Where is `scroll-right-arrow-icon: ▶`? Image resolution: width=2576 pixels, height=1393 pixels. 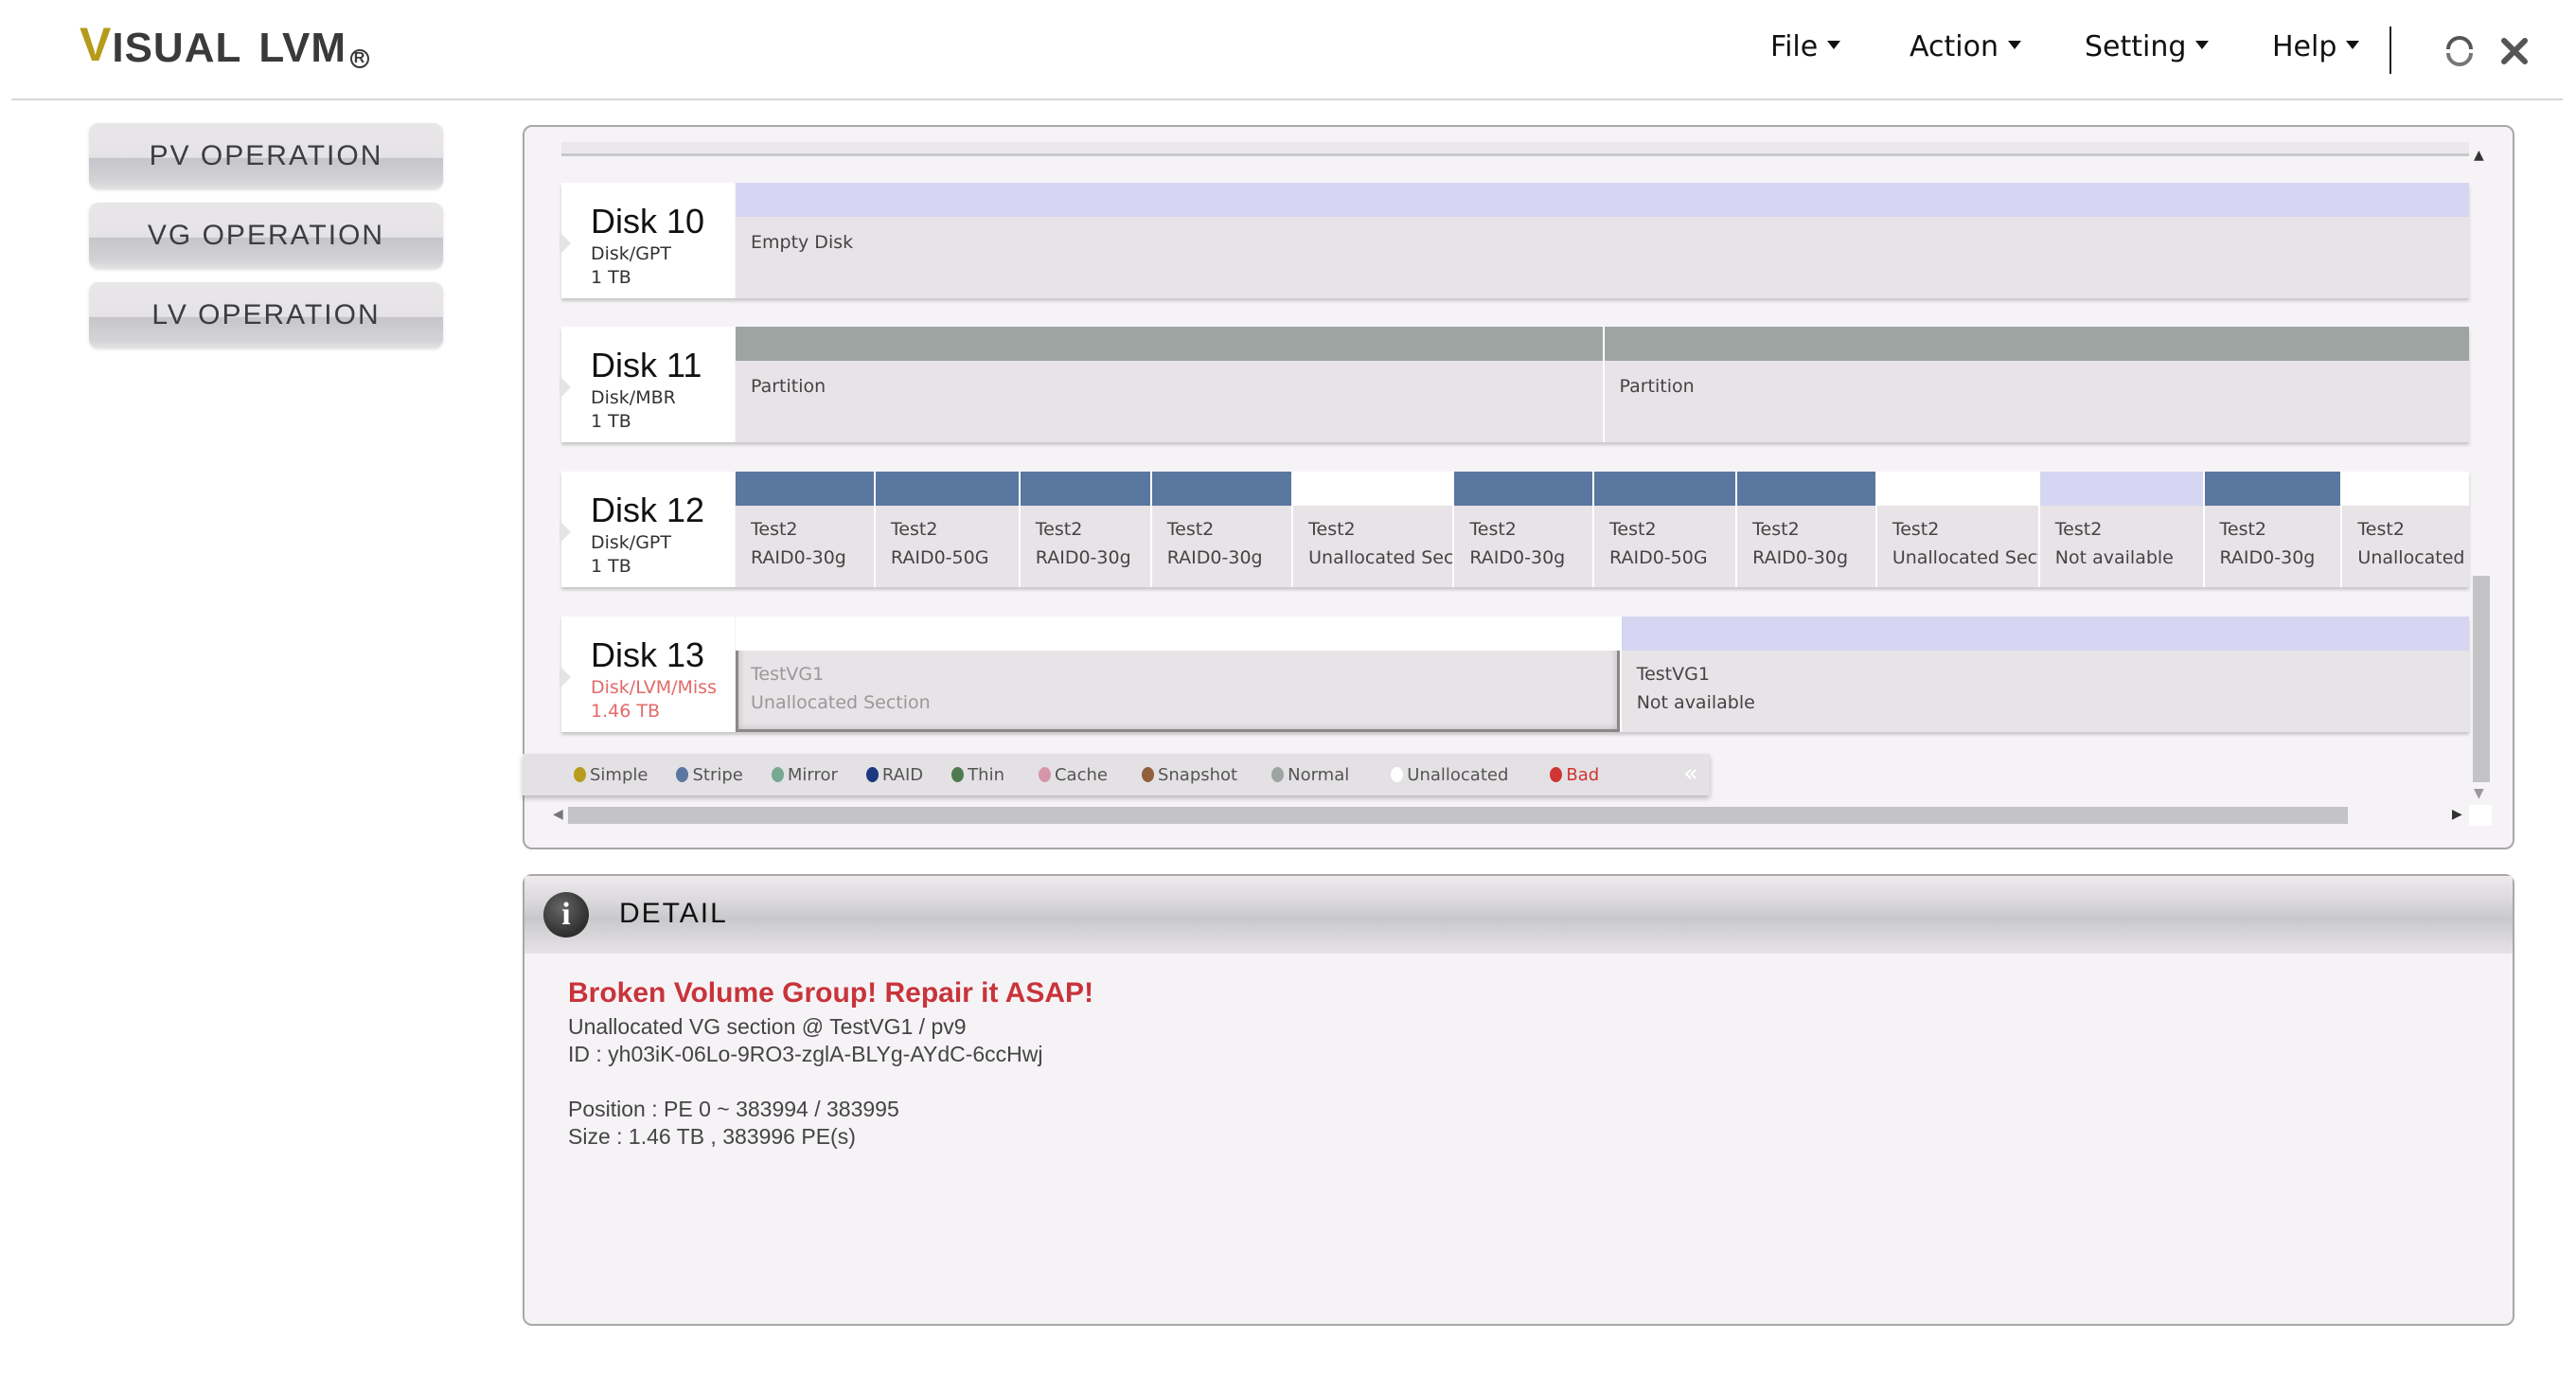
scroll-right-arrow-icon: ▶ is located at coordinates (2457, 814).